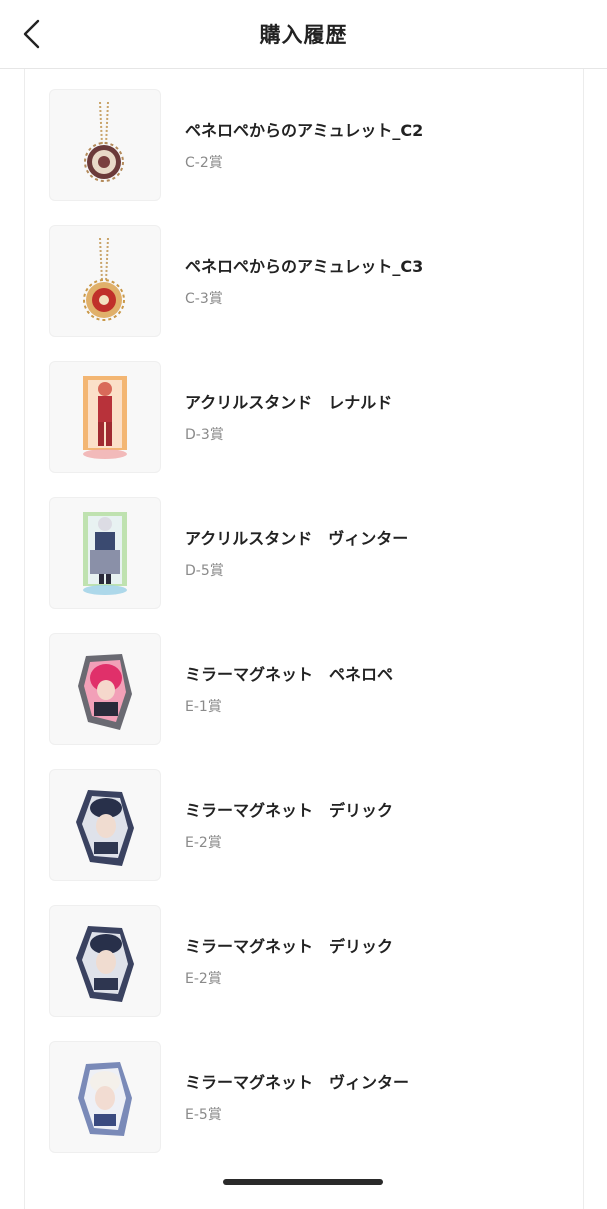 Image resolution: width=607 pixels, height=1209 pixels. I want to click on acrylic-stand-vinter-image, so click(105, 553).